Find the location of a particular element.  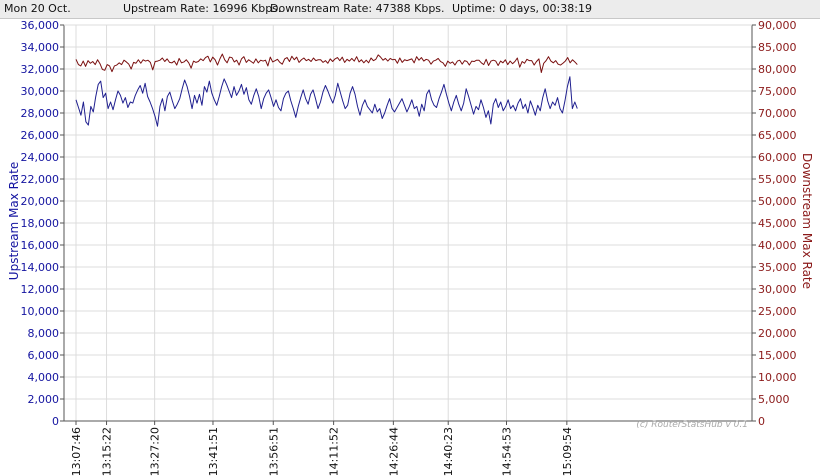

x-tick-label: 14:40:23 is located at coordinates (448, 451).